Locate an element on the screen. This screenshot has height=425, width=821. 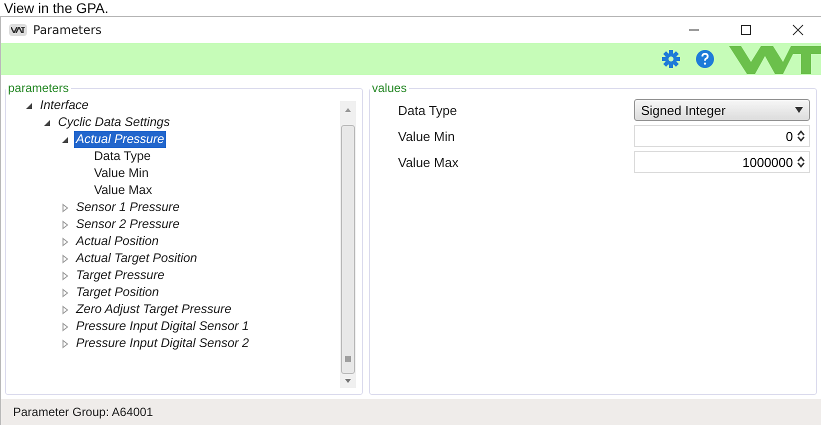
grip-icon is located at coordinates (348, 359).